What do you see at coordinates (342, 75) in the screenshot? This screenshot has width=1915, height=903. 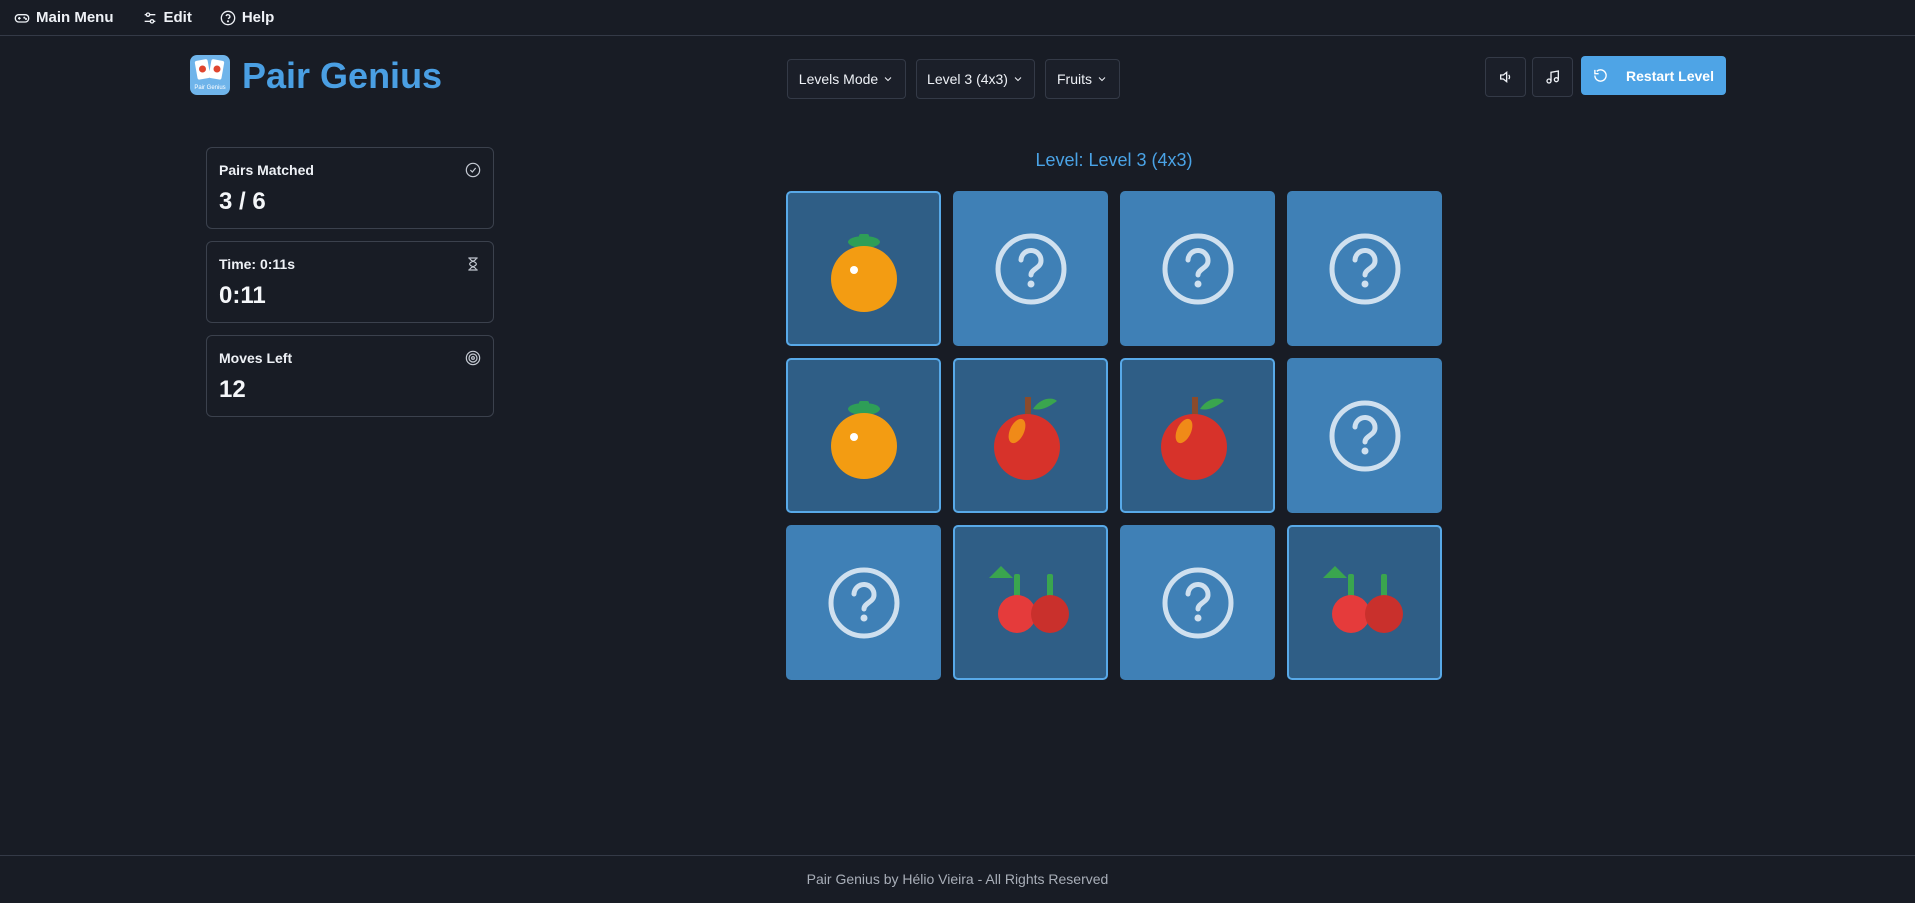 I see `app-title: Pair Genius` at bounding box center [342, 75].